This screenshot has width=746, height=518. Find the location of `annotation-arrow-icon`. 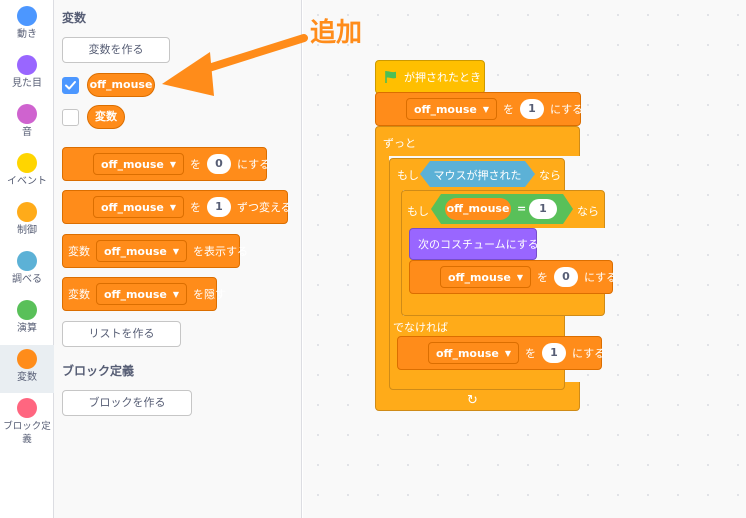

annotation-arrow-icon is located at coordinates (235, 65).